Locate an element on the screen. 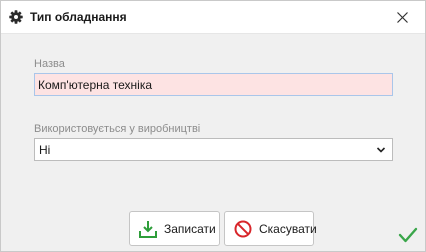 This screenshot has height=252, width=426. close-button is located at coordinates (402, 17).